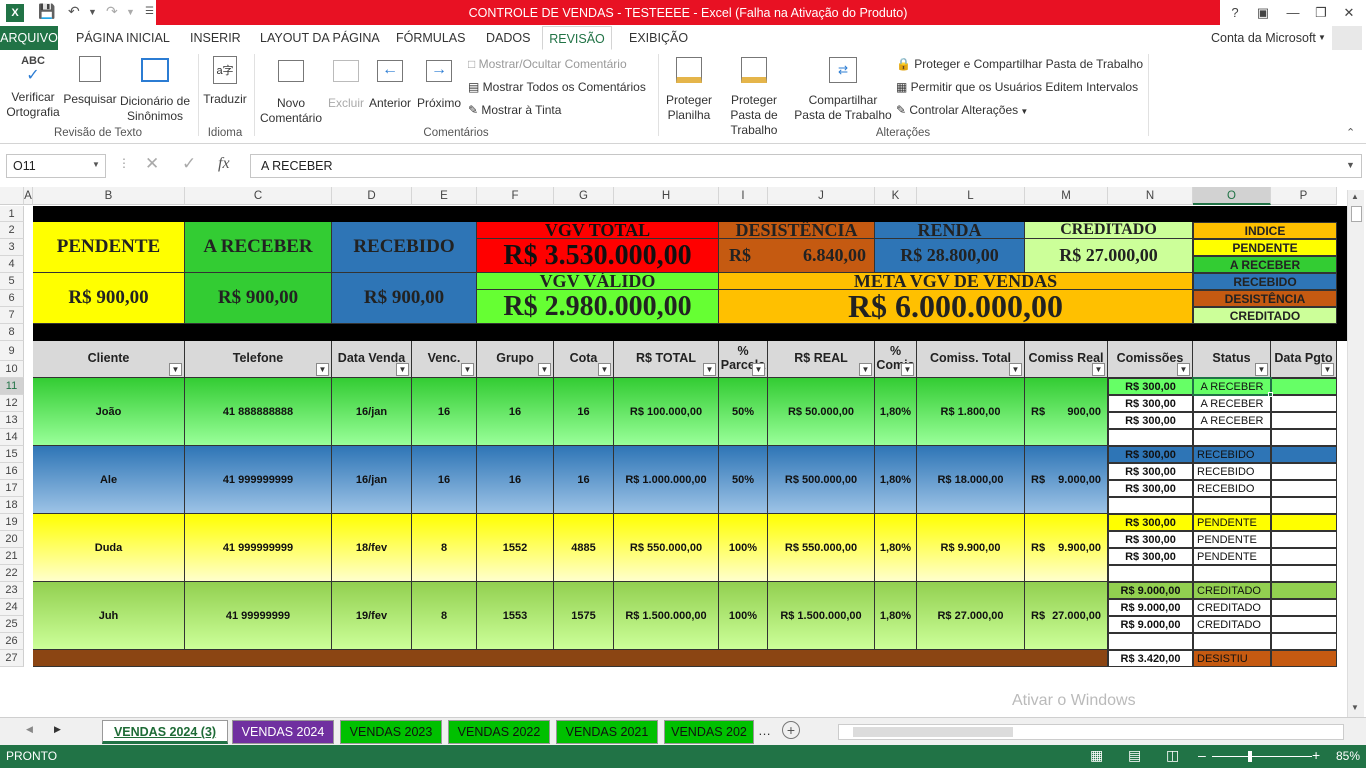 The height and width of the screenshot is (768, 1366). I want to click on save-icon: 💾, so click(46, 11).